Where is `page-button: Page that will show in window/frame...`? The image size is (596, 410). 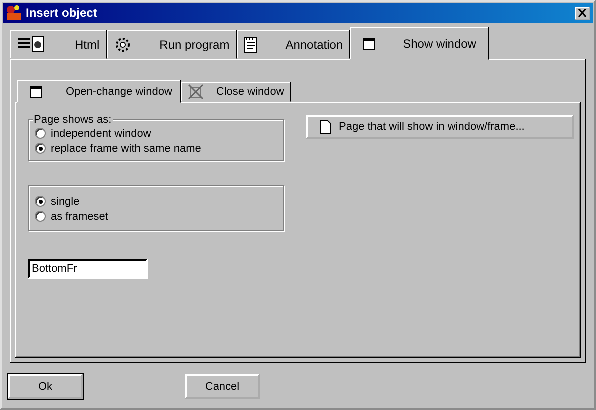 page-button: Page that will show in window/frame... is located at coordinates (440, 127).